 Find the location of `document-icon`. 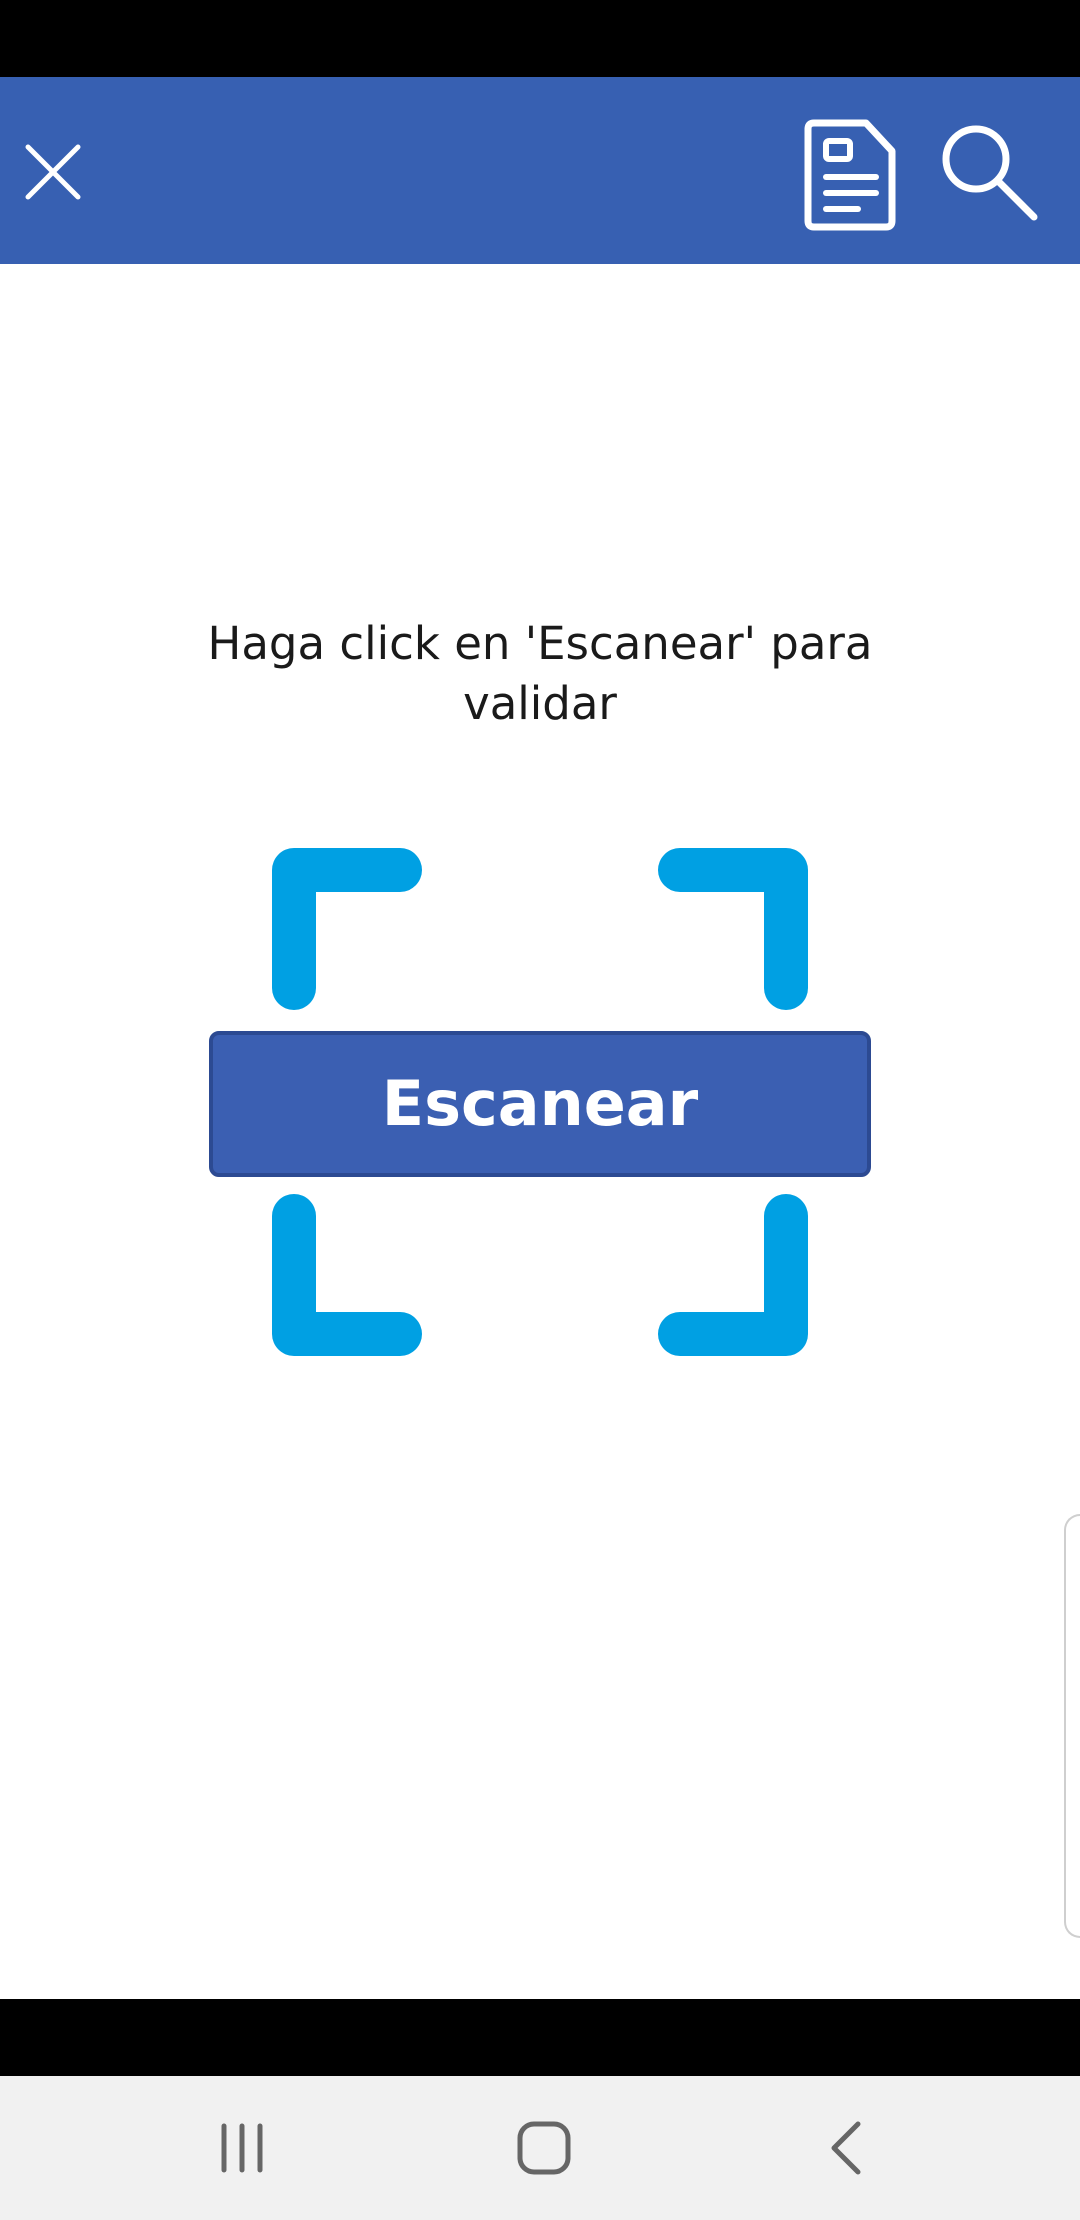

document-icon is located at coordinates (850, 175).